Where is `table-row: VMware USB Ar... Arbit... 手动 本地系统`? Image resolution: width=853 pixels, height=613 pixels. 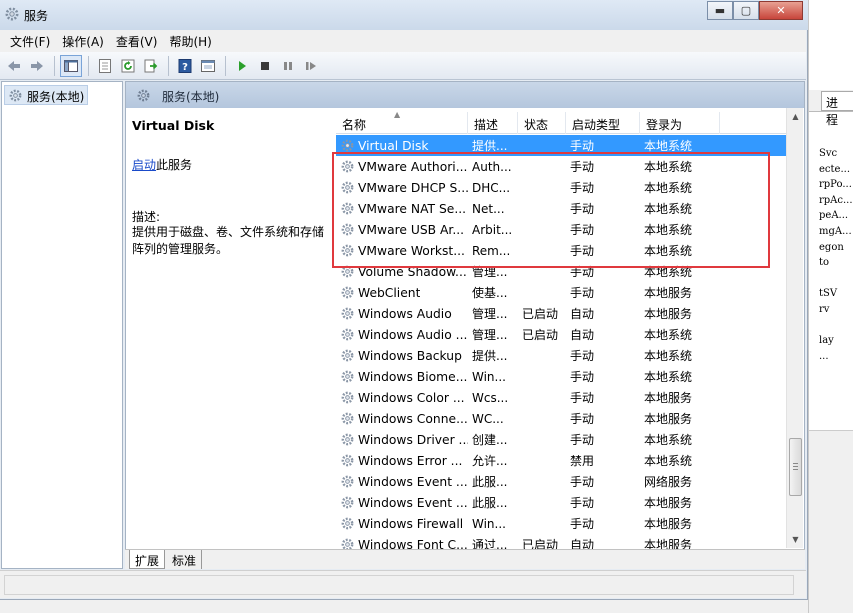 table-row: VMware USB Ar... Arbit... 手动 本地系统 is located at coordinates (564, 229).